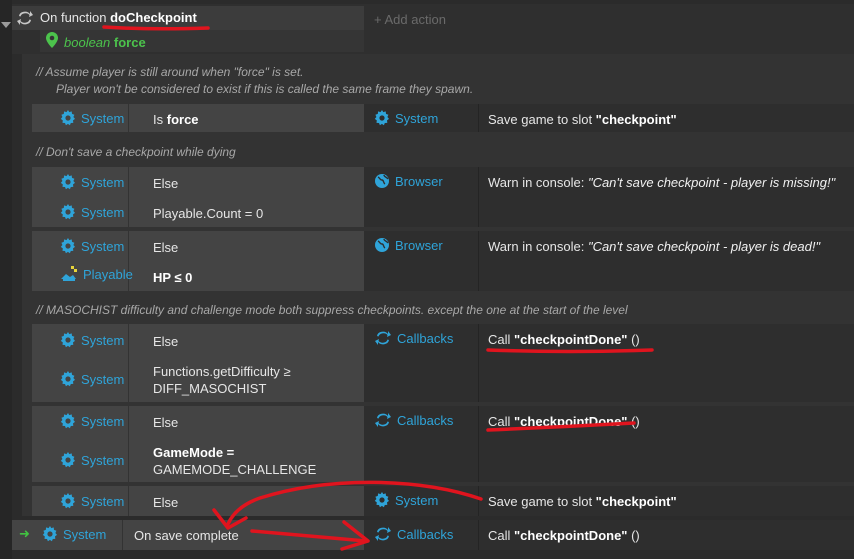  I want to click on condition-text: Playable.Count = 0, so click(208, 213).